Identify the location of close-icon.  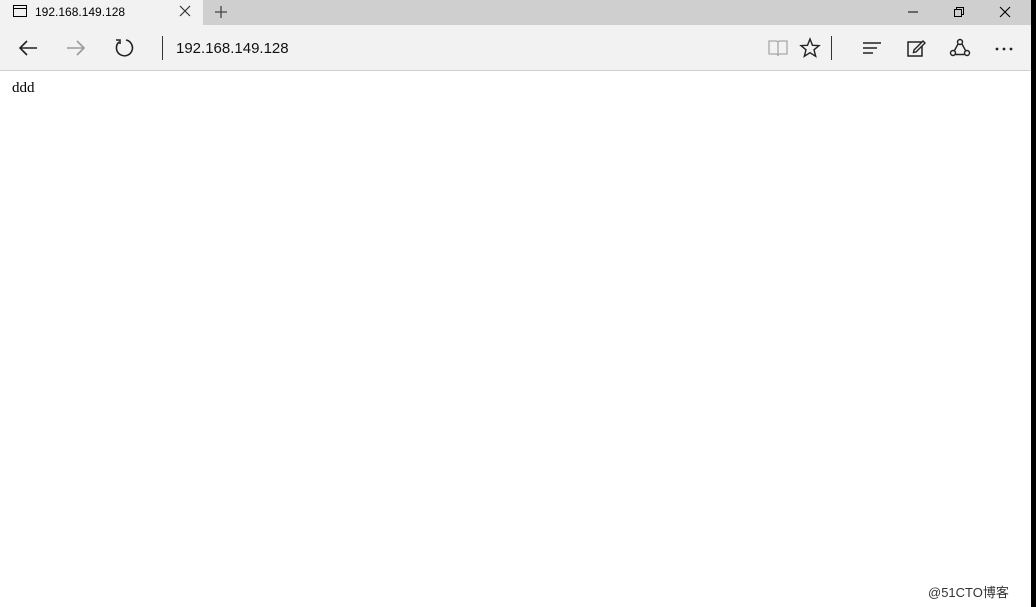
(1005, 12).